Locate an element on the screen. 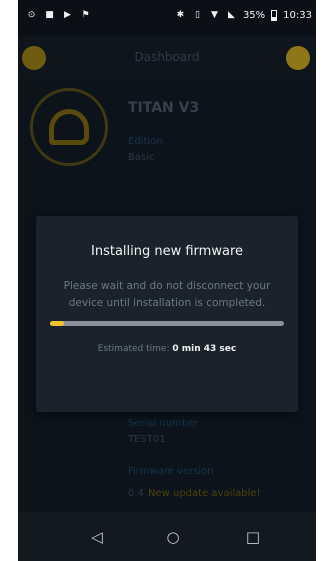 This screenshot has width=333, height=561. dialog-title: Installing new firmware is located at coordinates (167, 251).